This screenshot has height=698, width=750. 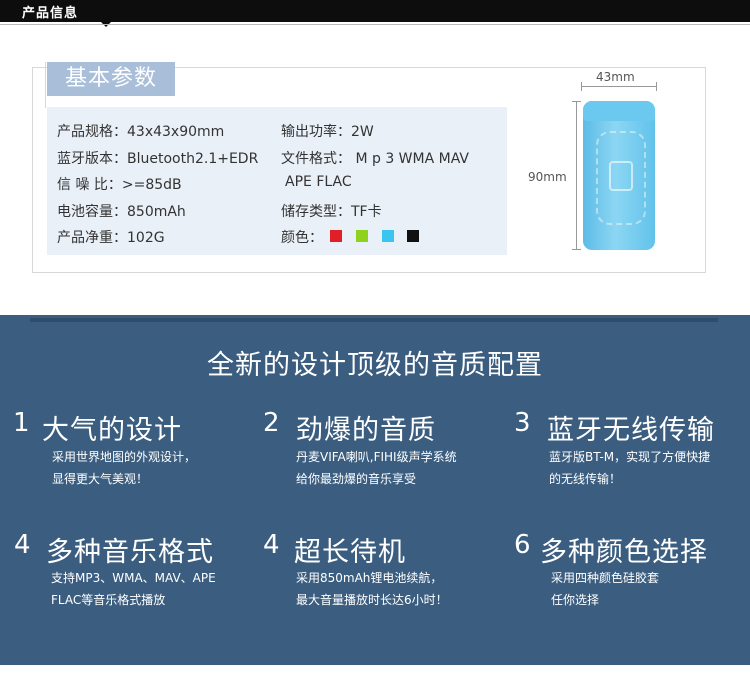 What do you see at coordinates (327, 132) in the screenshot?
I see `spec-power: 输出功率：2W` at bounding box center [327, 132].